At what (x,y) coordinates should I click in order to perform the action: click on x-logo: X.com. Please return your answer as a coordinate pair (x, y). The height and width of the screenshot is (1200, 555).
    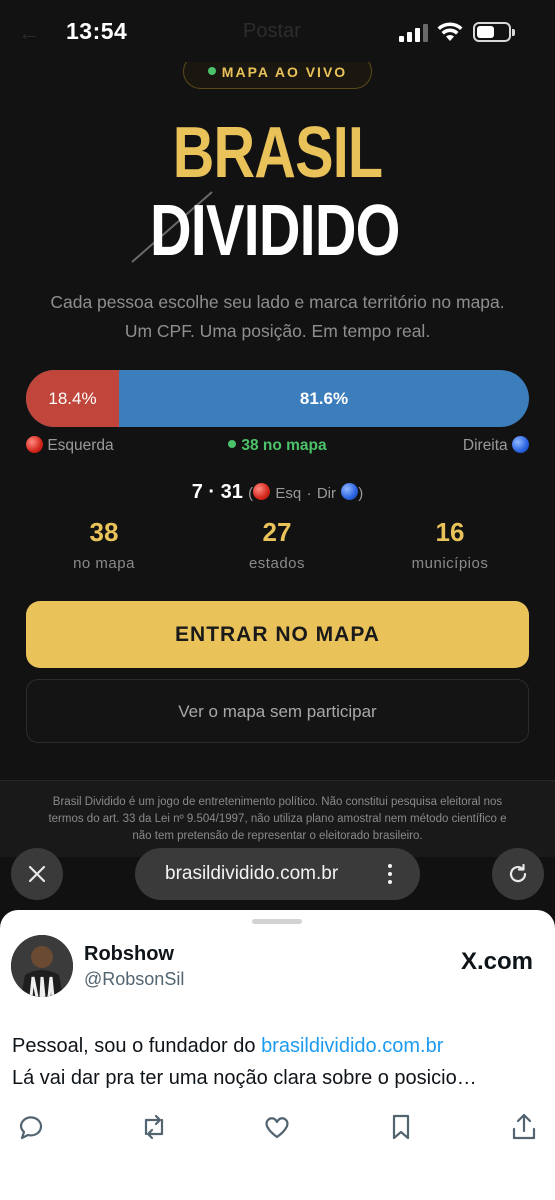
    Looking at the image, I should click on (496, 961).